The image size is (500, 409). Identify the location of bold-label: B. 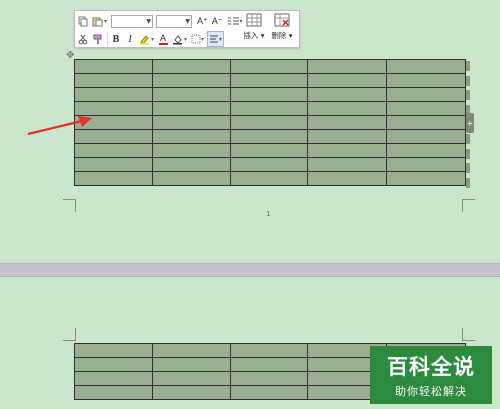
(116, 39).